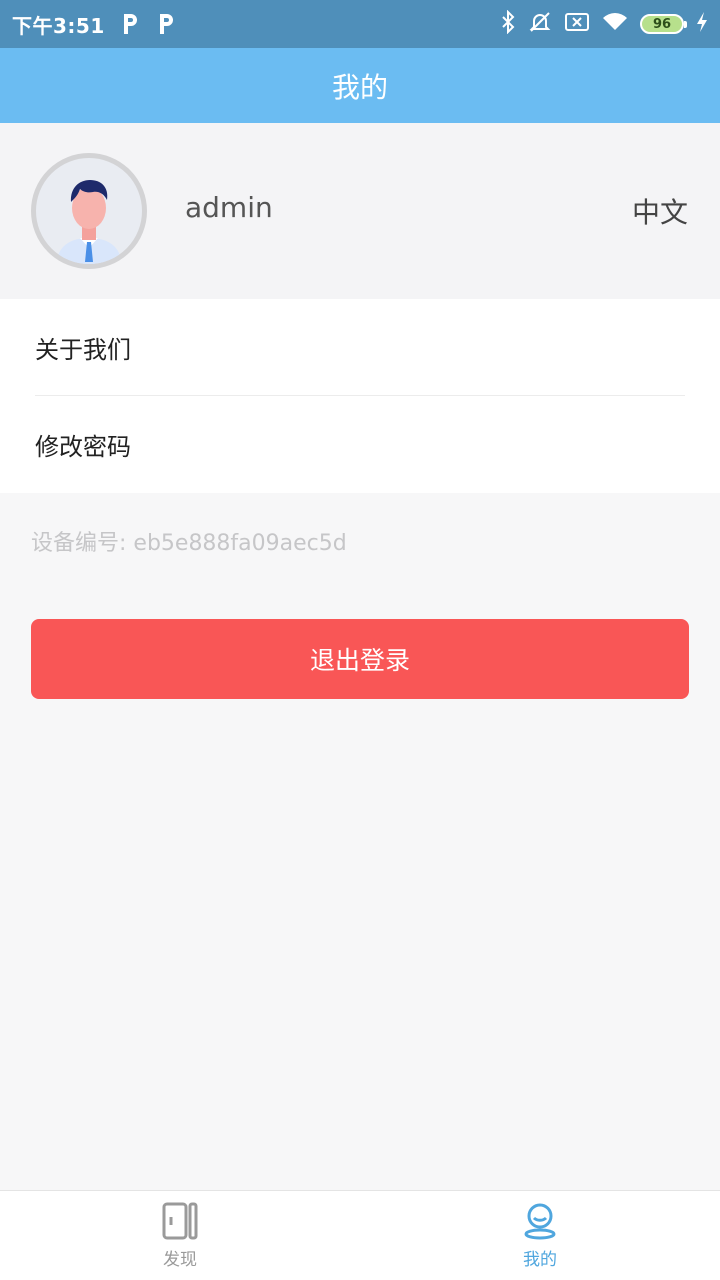 The image size is (720, 1280). I want to click on tab-discover: 发现, so click(180, 1235).